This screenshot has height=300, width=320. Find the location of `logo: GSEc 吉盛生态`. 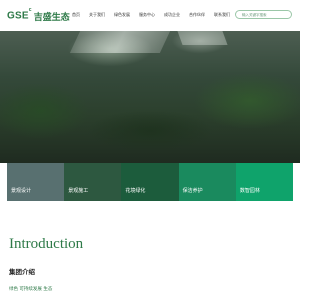

logo: GSEc 吉盛生态 is located at coordinates (38, 15).